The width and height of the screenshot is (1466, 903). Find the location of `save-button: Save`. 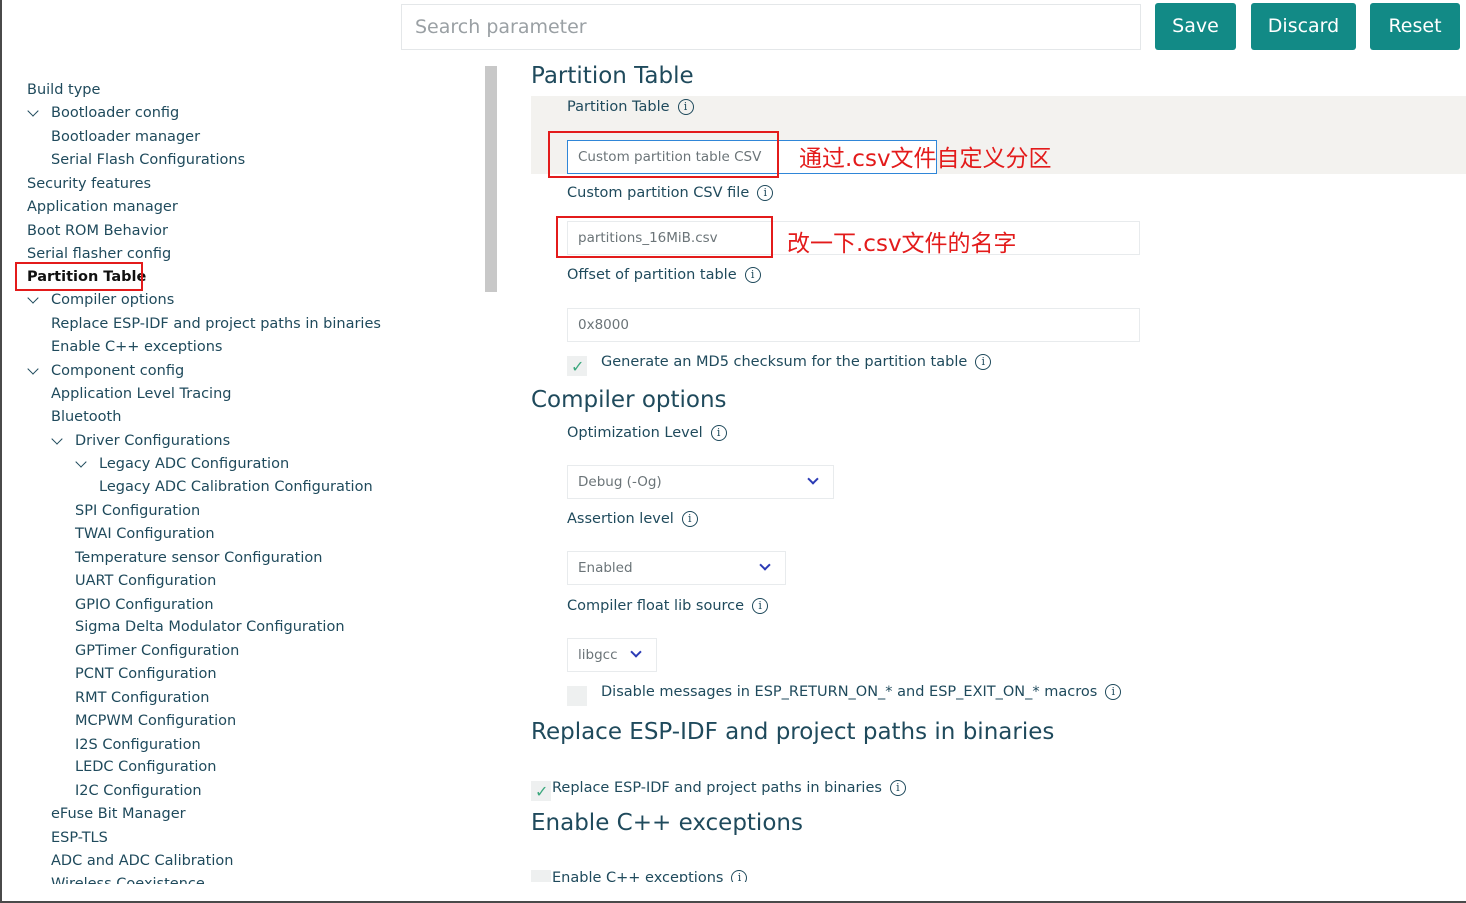

save-button: Save is located at coordinates (1195, 26).